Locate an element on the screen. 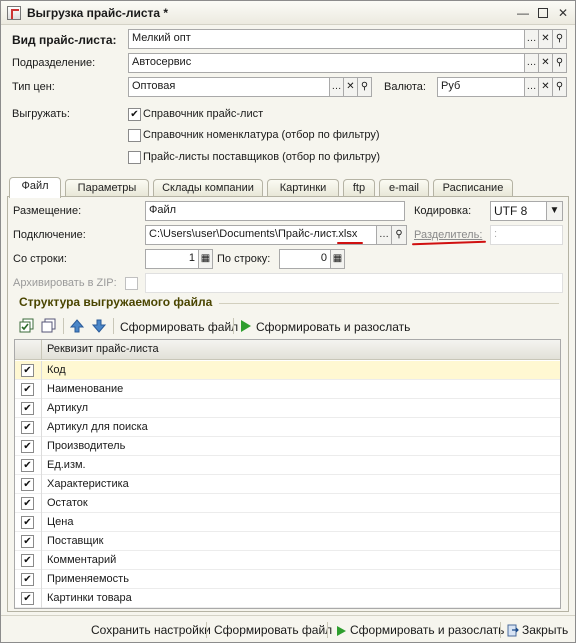 This screenshot has width=576, height=643. close-icon: ✕ is located at coordinates (563, 13).